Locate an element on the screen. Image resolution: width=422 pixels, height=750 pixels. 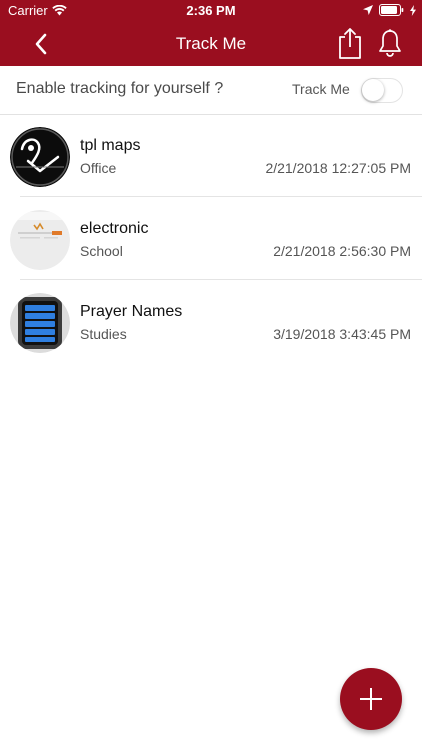
list-item: electronic School 2/21/2018 2:56:30 PM is located at coordinates (211, 239).